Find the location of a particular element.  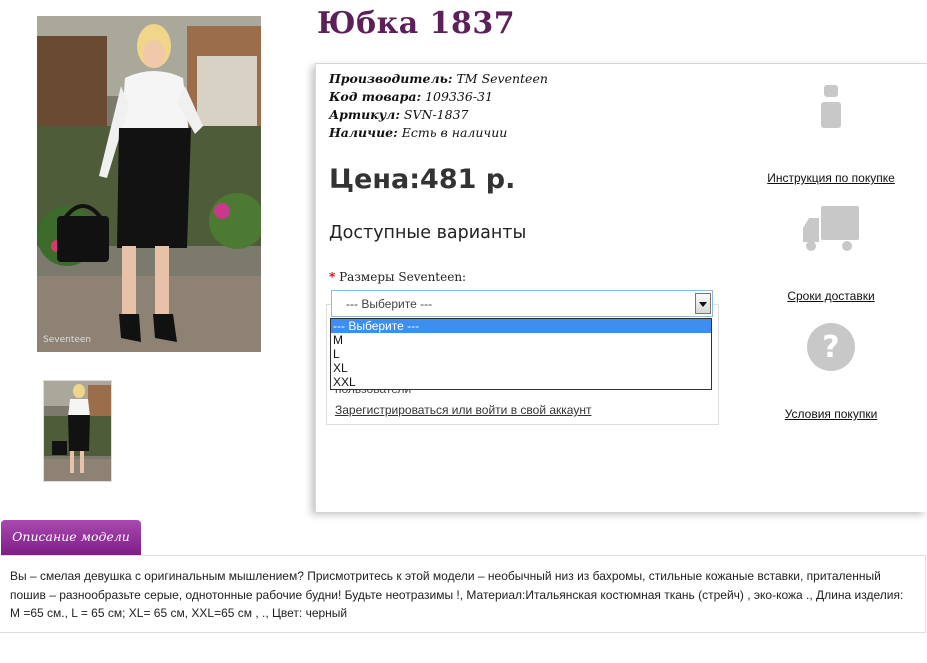

size-option: --- Выберите --- is located at coordinates (521, 326).